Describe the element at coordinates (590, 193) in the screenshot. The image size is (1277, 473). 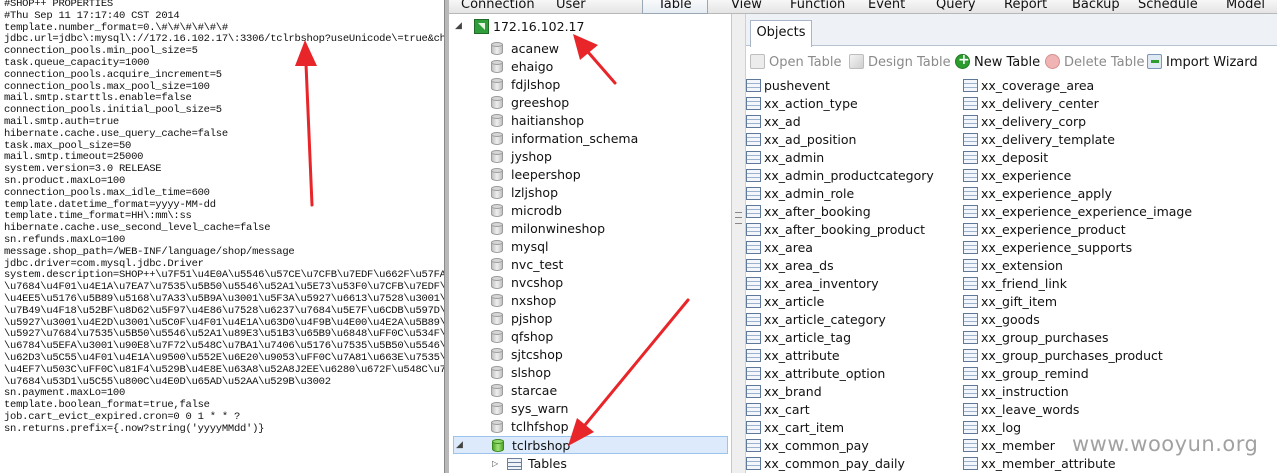
I see `tree-database-item: lzljshop` at that location.